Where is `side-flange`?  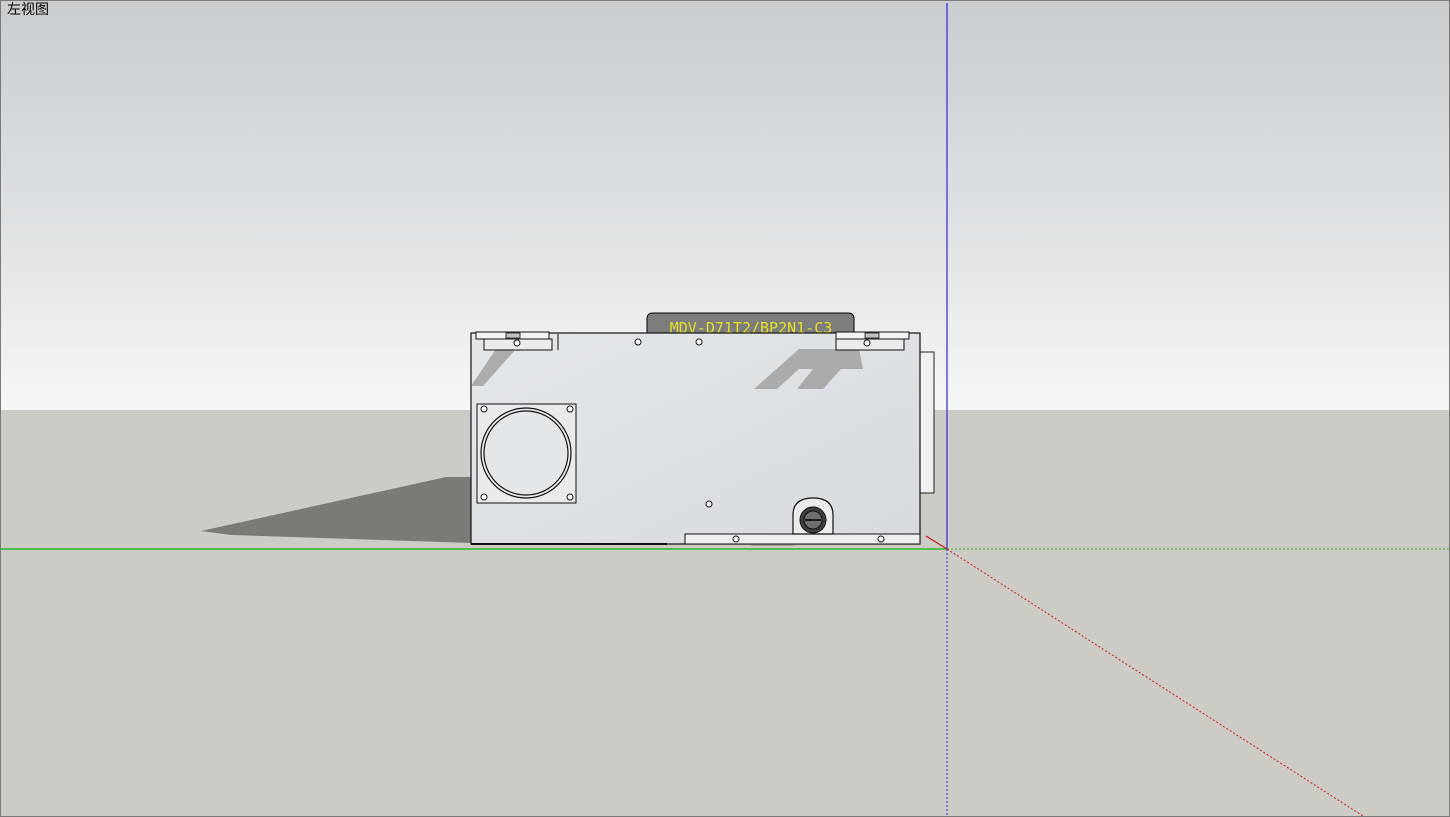
side-flange is located at coordinates (926, 422).